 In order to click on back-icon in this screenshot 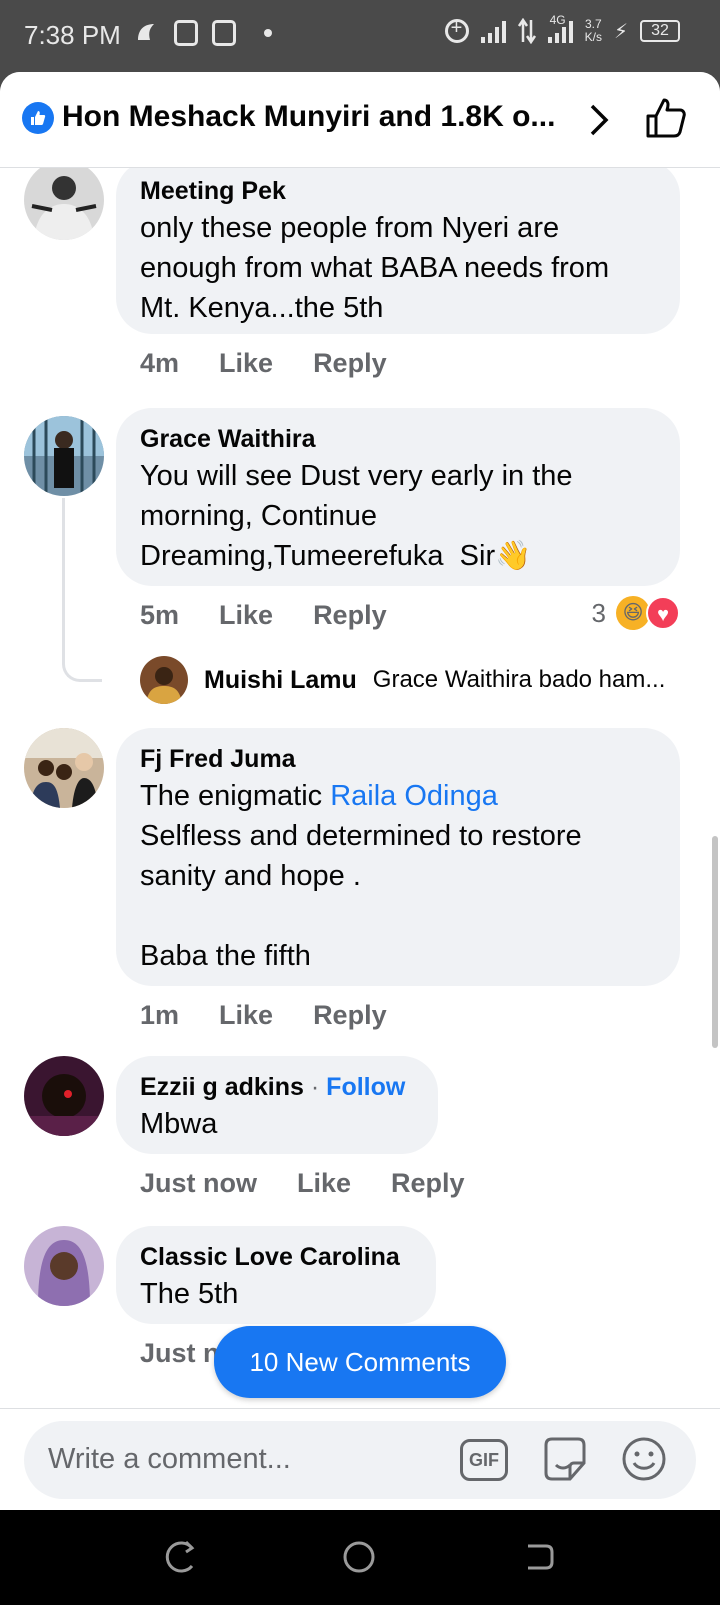, I will do `click(539, 1557)`.